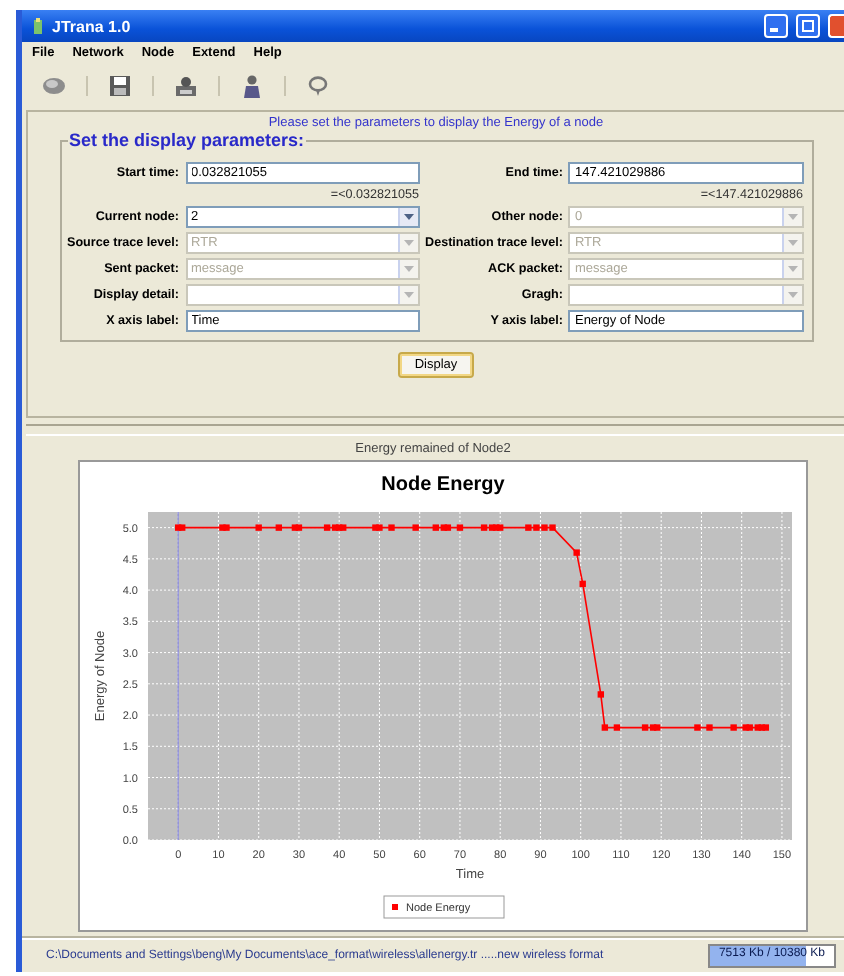 This screenshot has height=976, width=844. What do you see at coordinates (443, 485) in the screenshot?
I see `chart-title: Node Energy` at bounding box center [443, 485].